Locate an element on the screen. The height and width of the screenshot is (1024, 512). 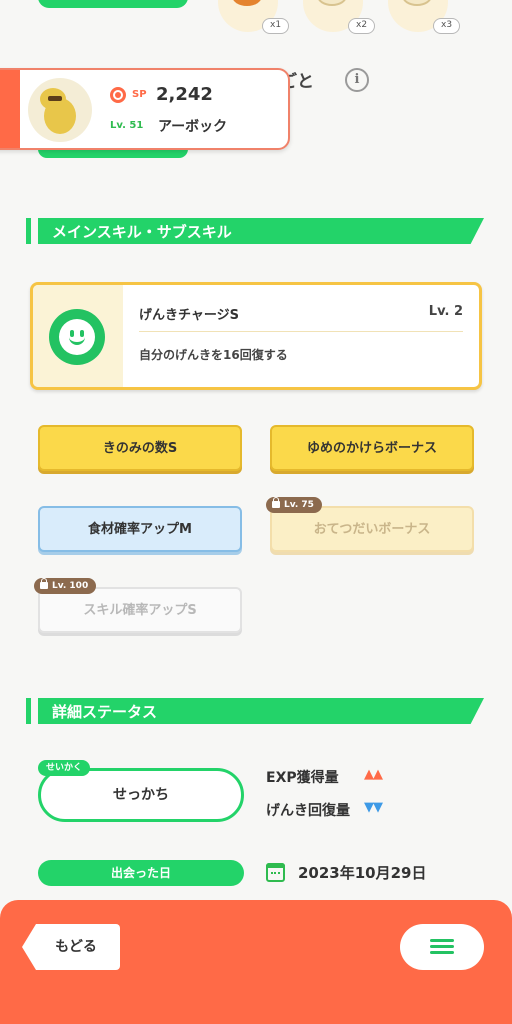
sub-skill-button: ゆめのかけらボーナス is located at coordinates (372, 448).